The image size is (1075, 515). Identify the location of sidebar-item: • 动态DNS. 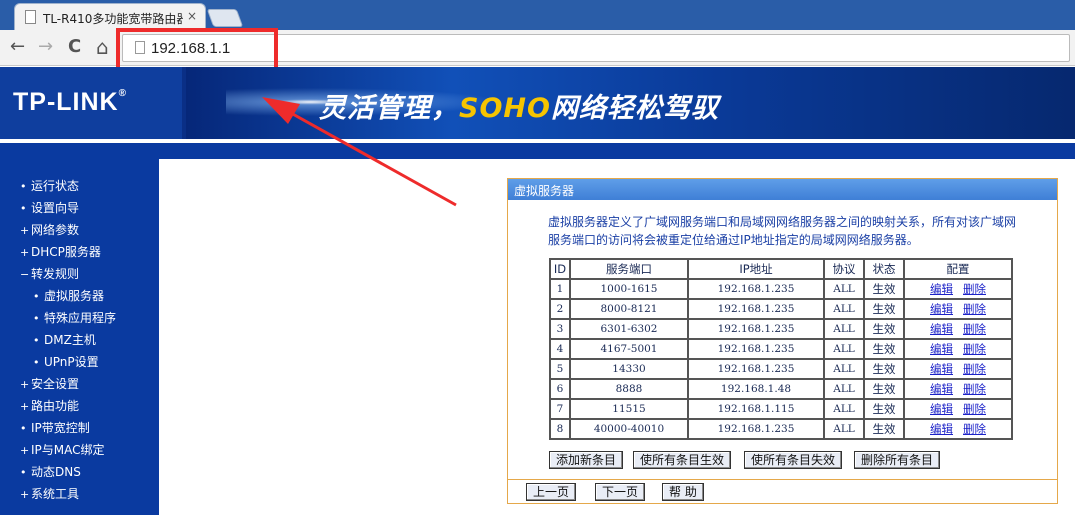
(50, 472).